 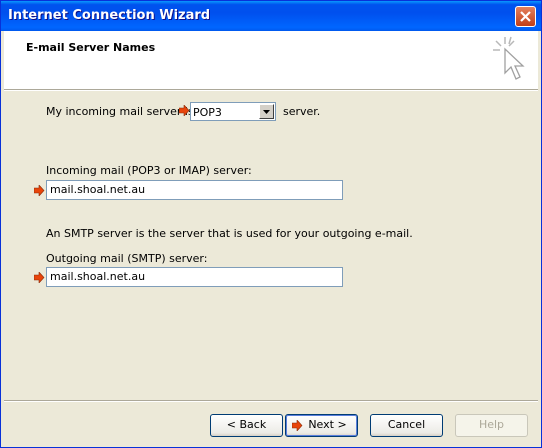 What do you see at coordinates (109, 15) in the screenshot?
I see `window-title: Internet Connection Wizard` at bounding box center [109, 15].